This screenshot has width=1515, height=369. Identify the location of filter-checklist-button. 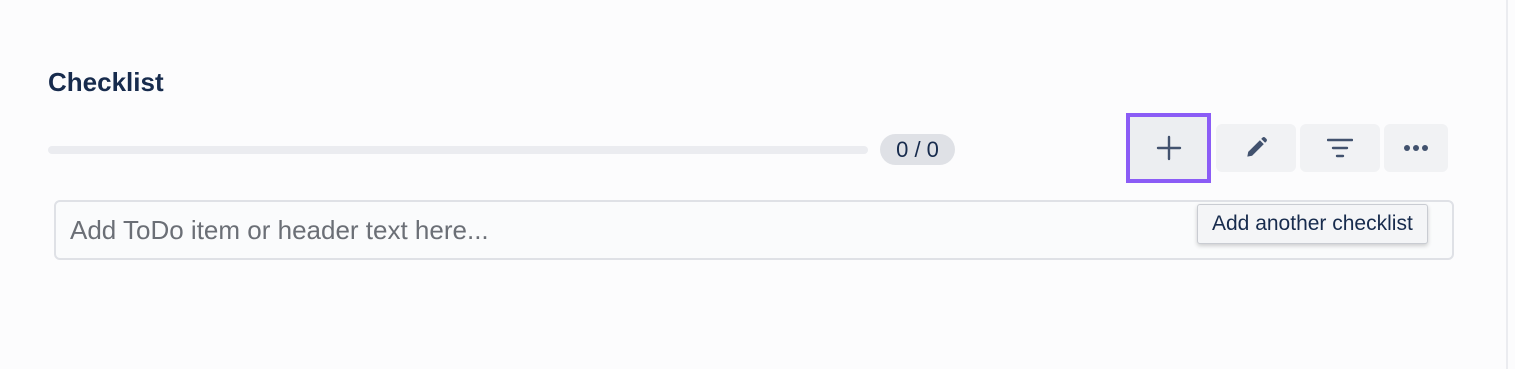
(1340, 148).